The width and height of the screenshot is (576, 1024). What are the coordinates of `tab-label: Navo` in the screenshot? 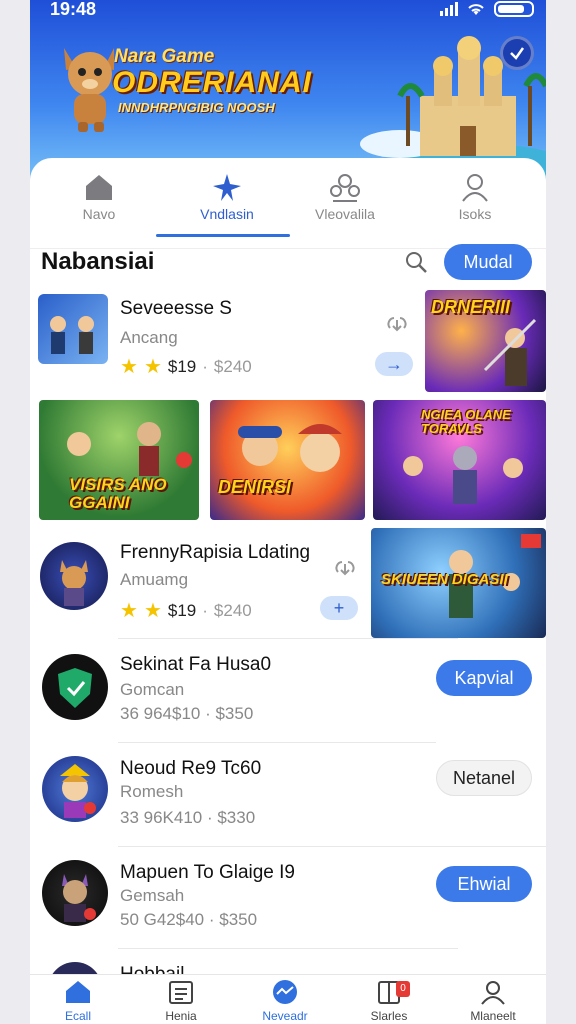 It's located at (99, 214).